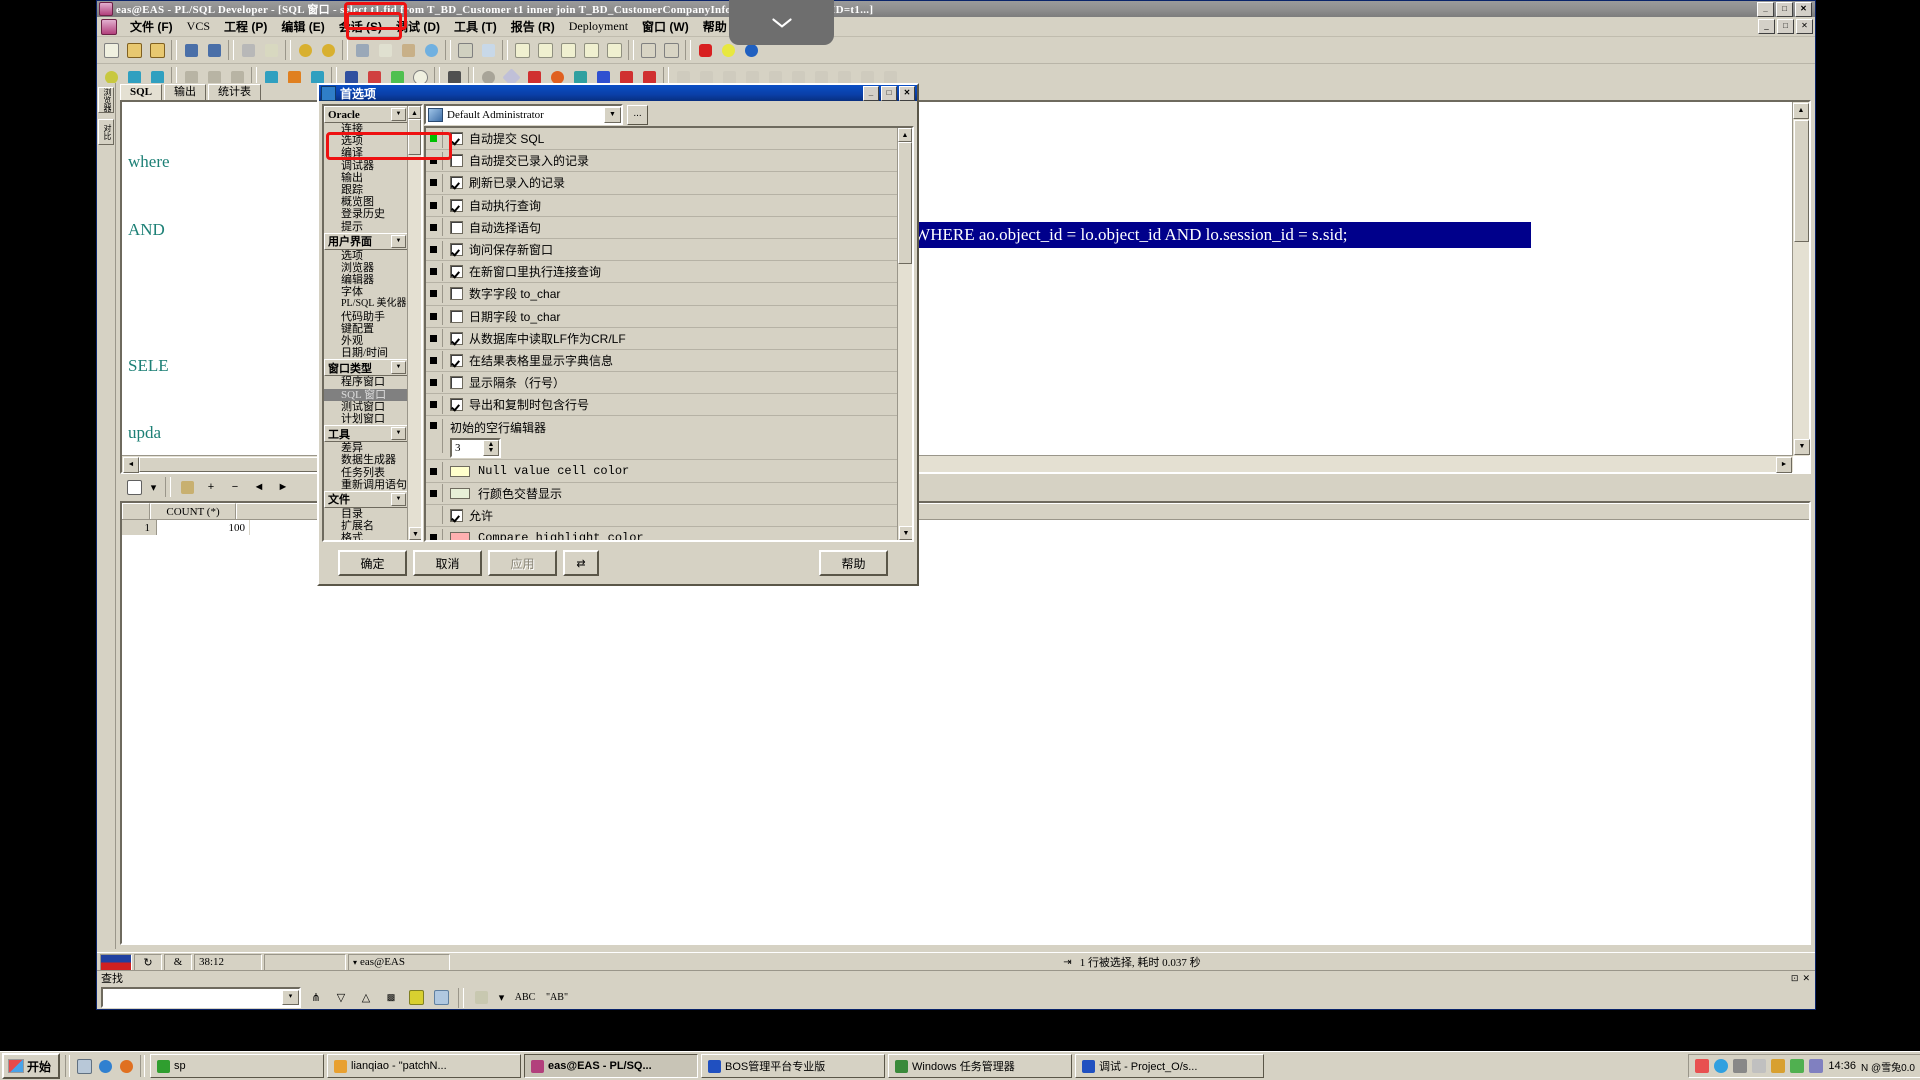 The height and width of the screenshot is (1080, 1920). I want to click on new-test-icon, so click(568, 50).